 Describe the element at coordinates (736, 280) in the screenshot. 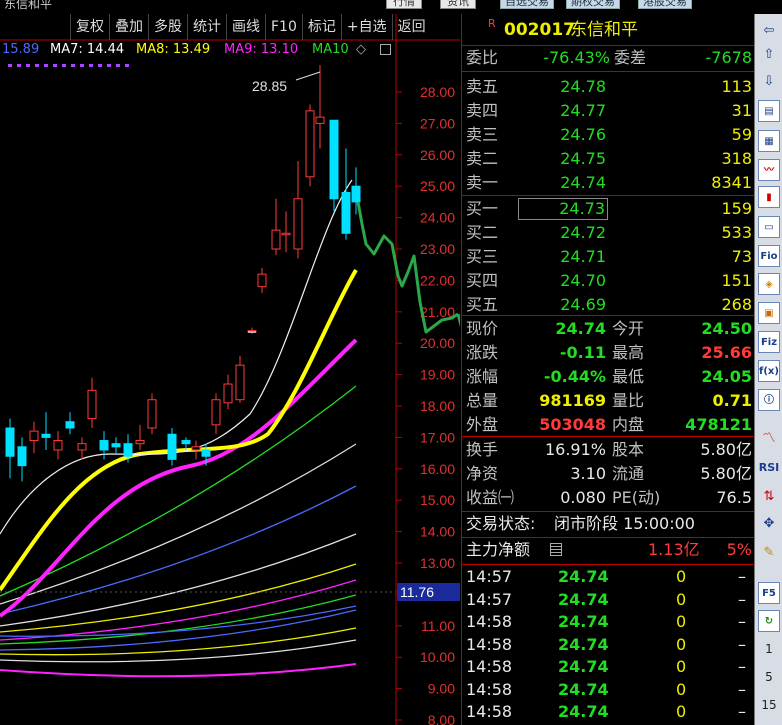

I see `bid-volume: 151` at that location.